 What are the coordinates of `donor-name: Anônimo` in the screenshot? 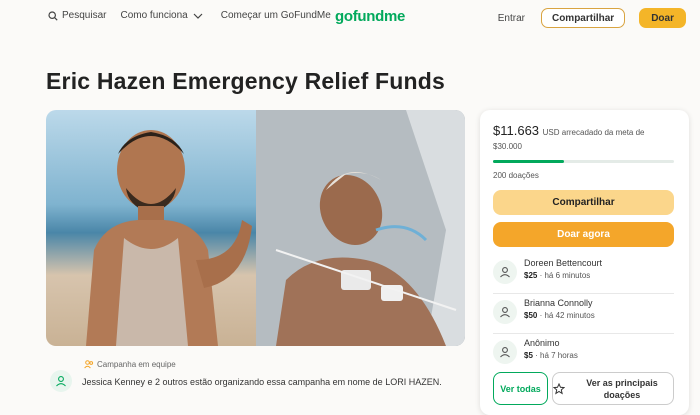 It's located at (542, 343).